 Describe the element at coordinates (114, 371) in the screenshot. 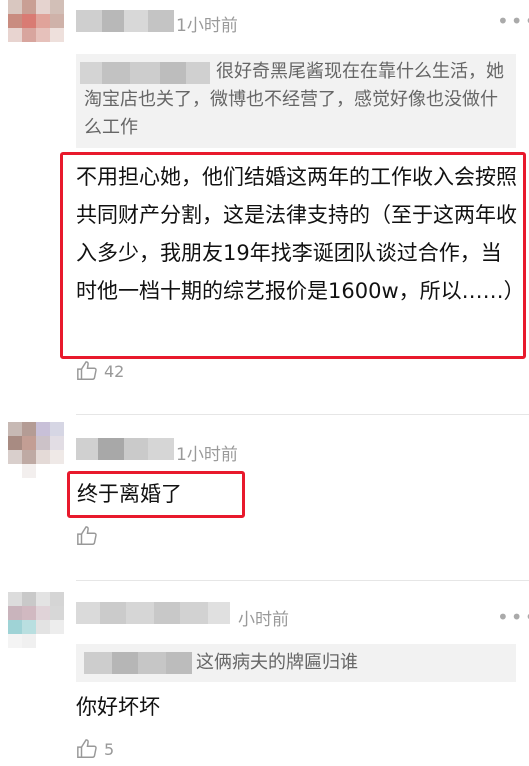

I see `like-count: 42` at that location.